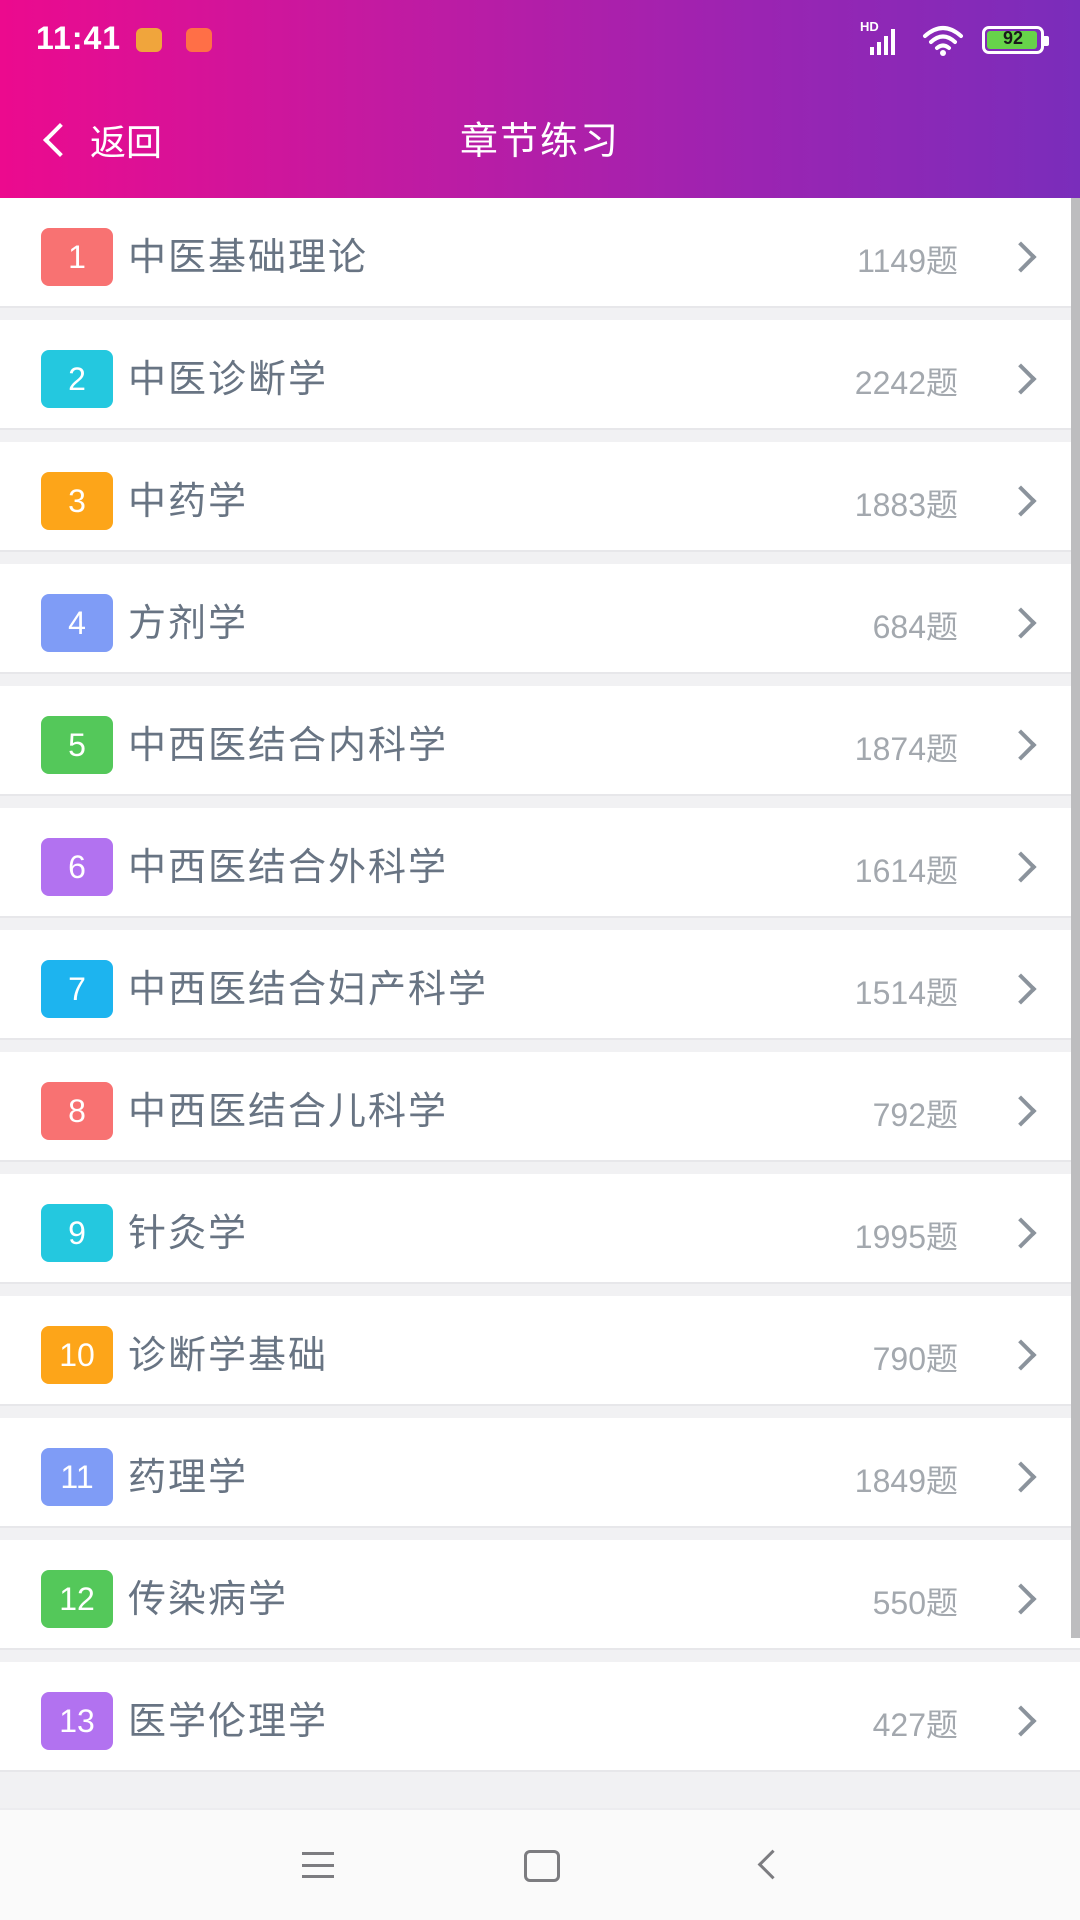 The width and height of the screenshot is (1080, 1920). I want to click on question-count: 790题, so click(915, 1359).